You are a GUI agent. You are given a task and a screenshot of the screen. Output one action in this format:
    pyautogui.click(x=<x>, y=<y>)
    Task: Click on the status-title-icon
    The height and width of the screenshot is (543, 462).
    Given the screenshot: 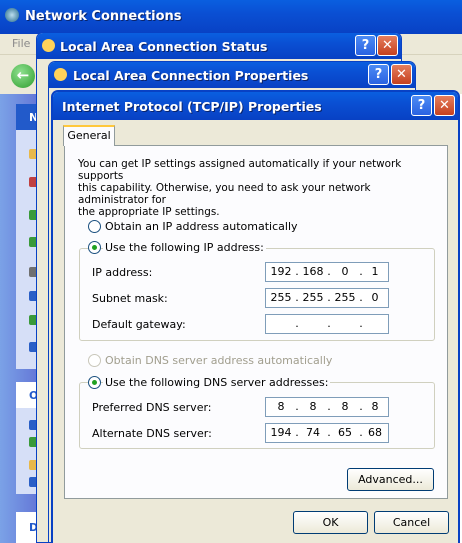 What is the action you would take?
    pyautogui.click(x=48, y=45)
    